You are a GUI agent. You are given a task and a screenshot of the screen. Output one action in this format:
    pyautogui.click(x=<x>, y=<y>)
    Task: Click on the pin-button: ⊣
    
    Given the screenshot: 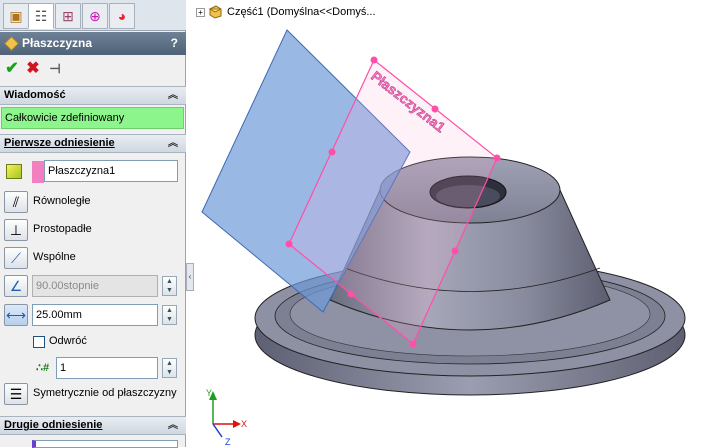 What is the action you would take?
    pyautogui.click(x=55, y=69)
    